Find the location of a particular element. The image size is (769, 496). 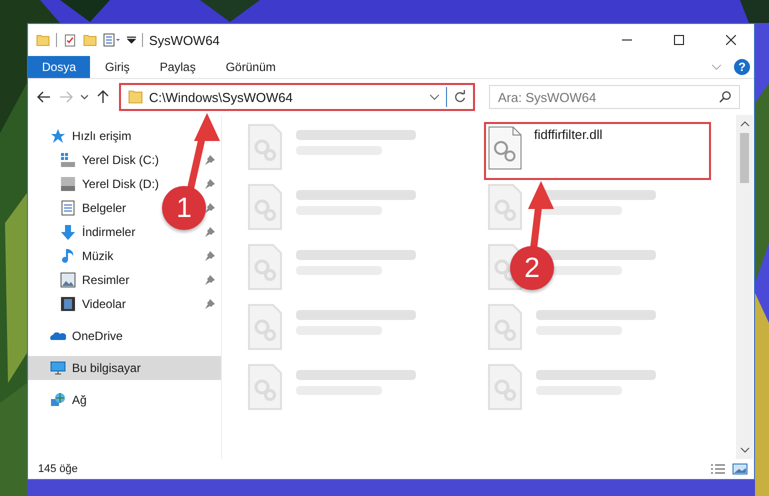

image-icon is located at coordinates (68, 280).